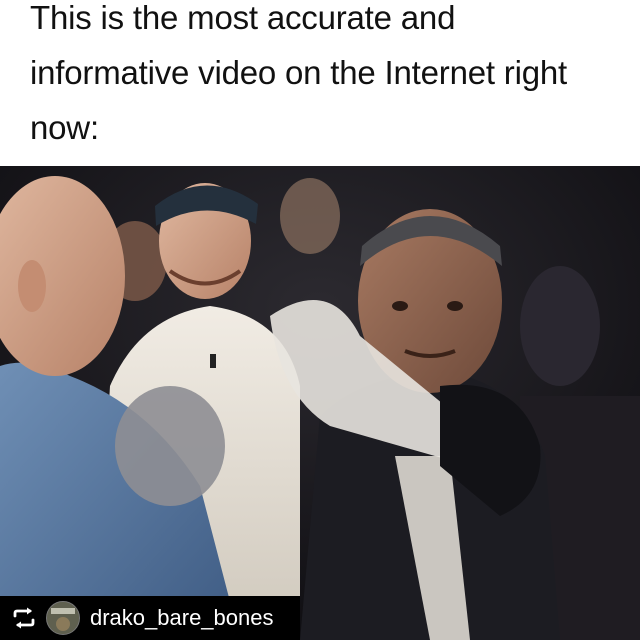 Image resolution: width=640 pixels, height=640 pixels. Describe the element at coordinates (299, 72) in the screenshot. I see `caption-line-2: informative video on the Internet right` at that location.